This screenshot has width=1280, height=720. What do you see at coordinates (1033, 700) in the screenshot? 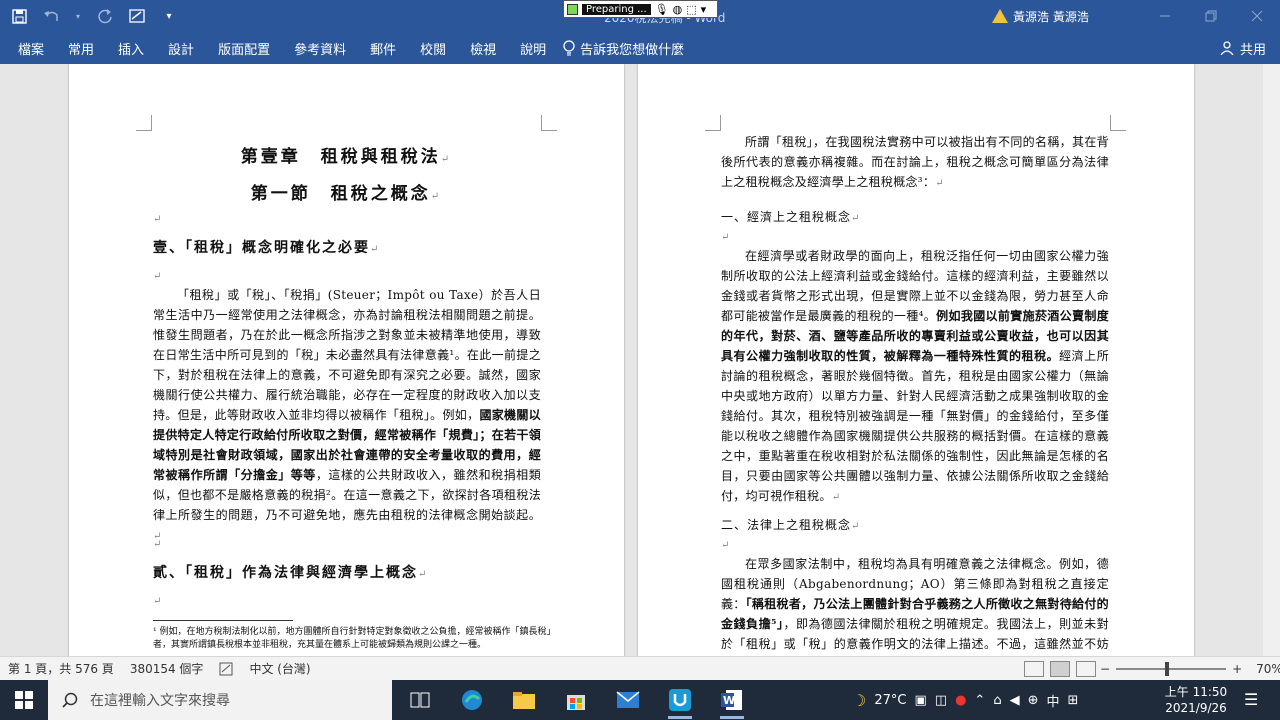
I see `language-icon: ⊕` at bounding box center [1033, 700].